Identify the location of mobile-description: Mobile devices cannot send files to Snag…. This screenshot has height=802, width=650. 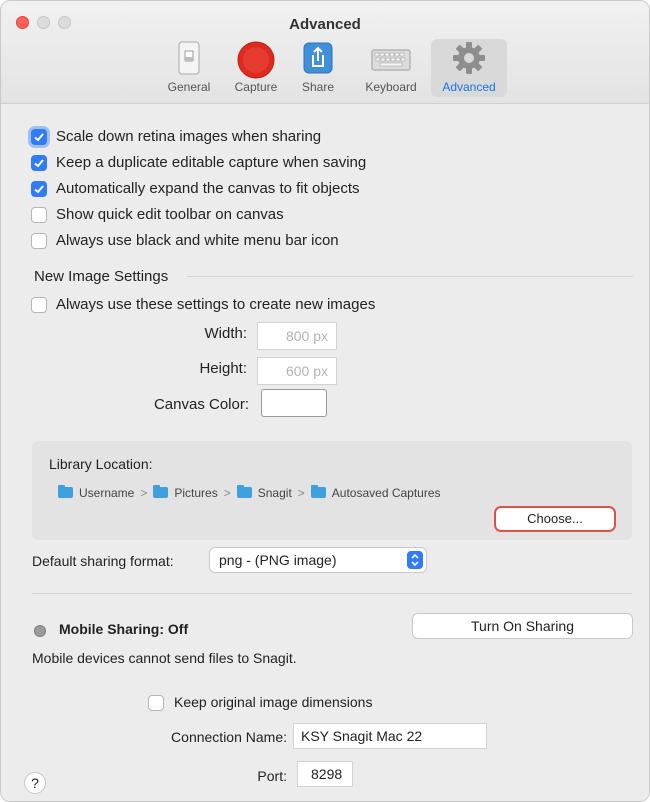
(164, 658).